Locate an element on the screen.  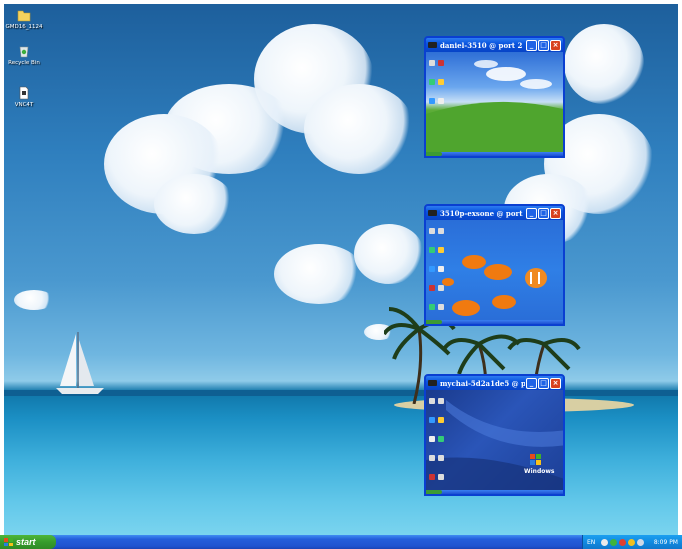
desktop-icon-label: VNC4T is located at coordinates (24, 105).